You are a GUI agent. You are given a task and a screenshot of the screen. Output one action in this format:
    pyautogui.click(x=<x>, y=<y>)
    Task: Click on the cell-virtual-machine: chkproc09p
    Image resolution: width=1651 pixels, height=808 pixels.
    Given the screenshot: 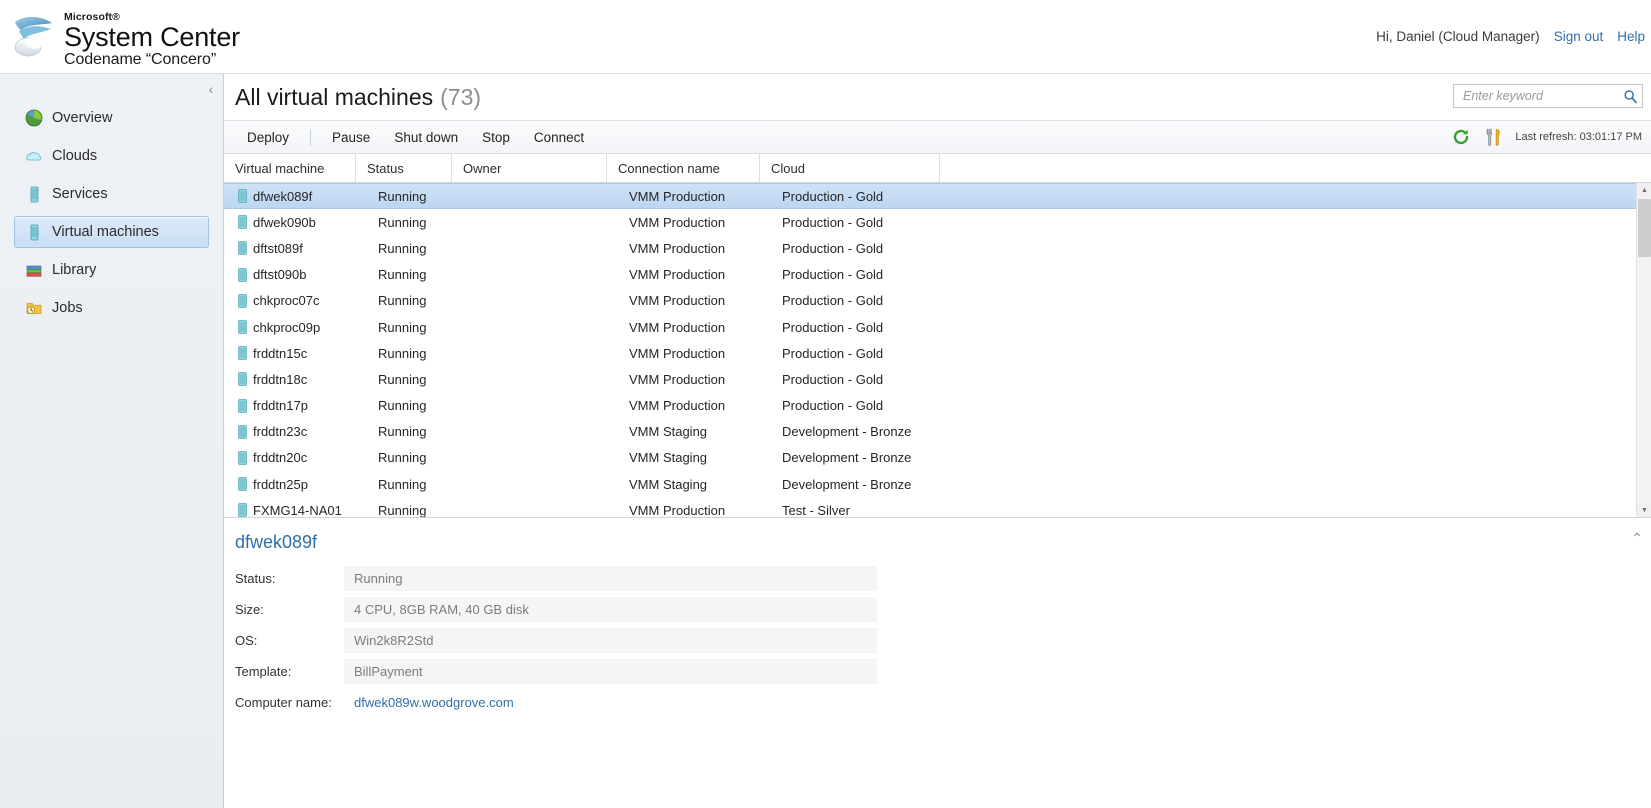 What is the action you would take?
    pyautogui.click(x=287, y=327)
    